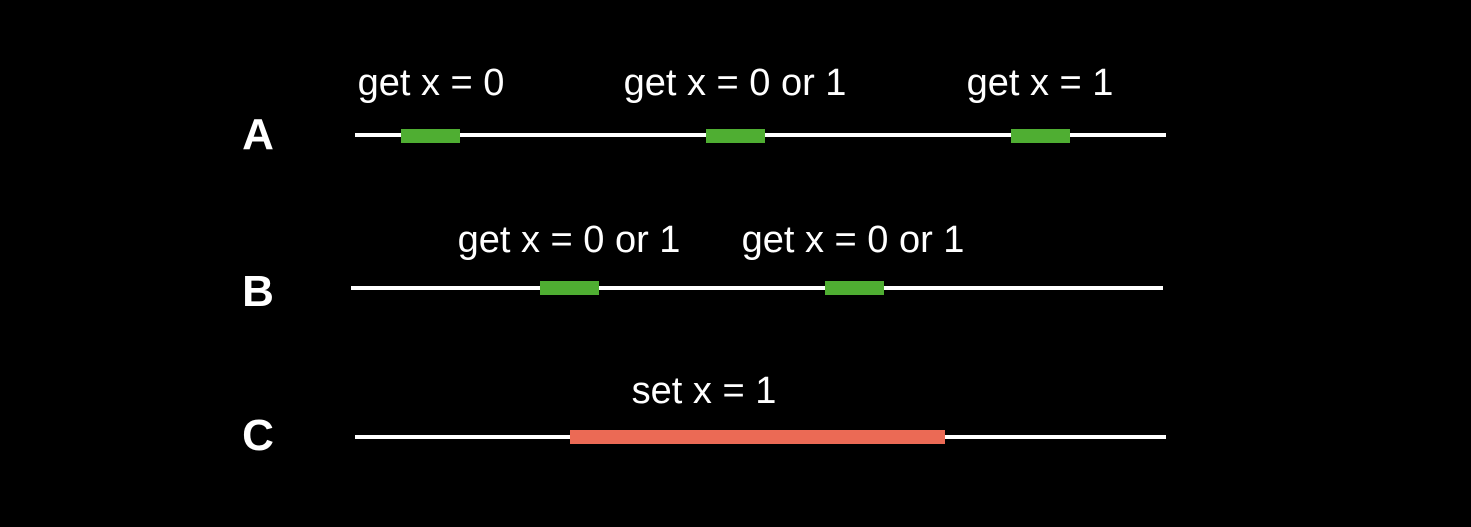 The width and height of the screenshot is (1471, 527). I want to click on set-op-bar, so click(757, 437).